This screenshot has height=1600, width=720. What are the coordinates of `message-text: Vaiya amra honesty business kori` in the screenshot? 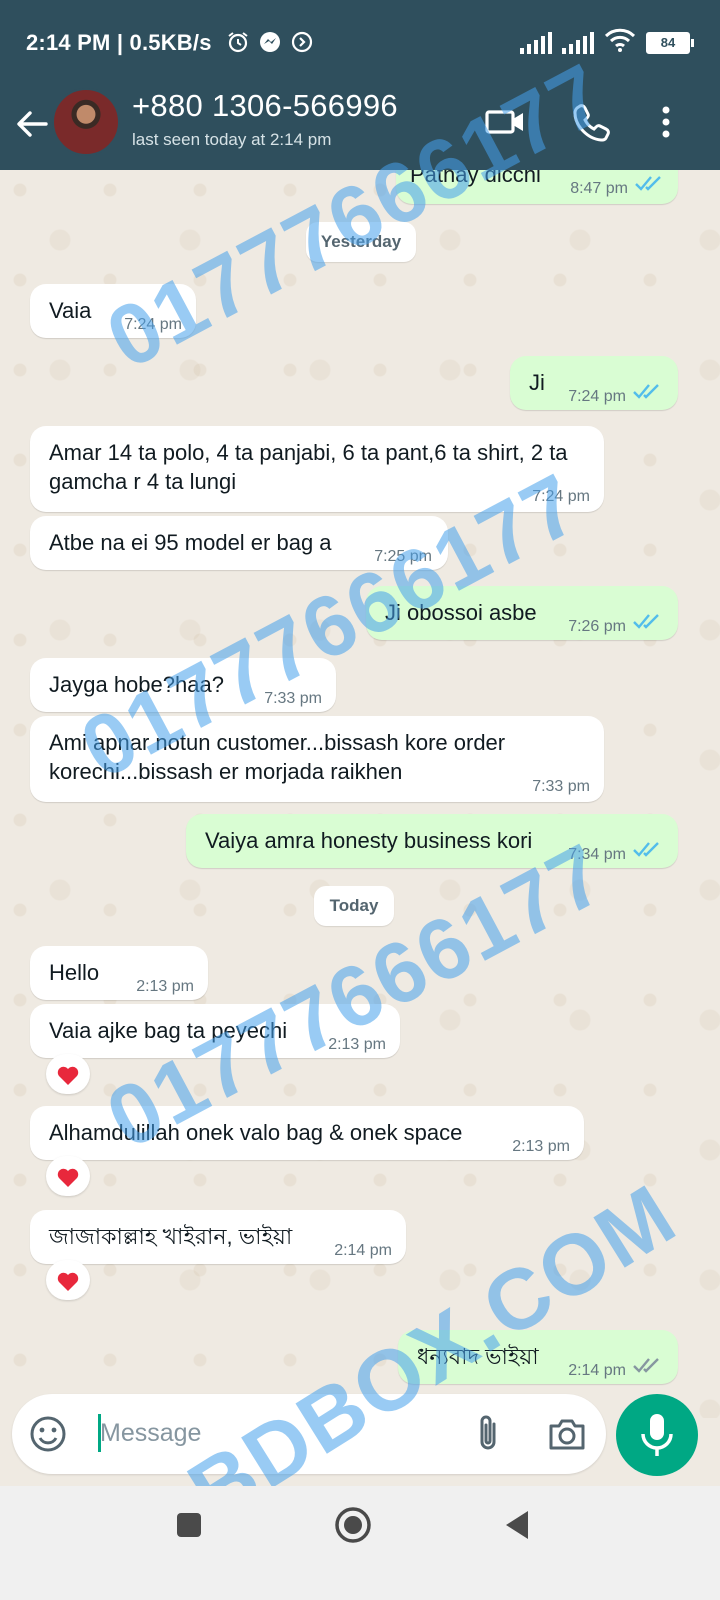 It's located at (369, 840).